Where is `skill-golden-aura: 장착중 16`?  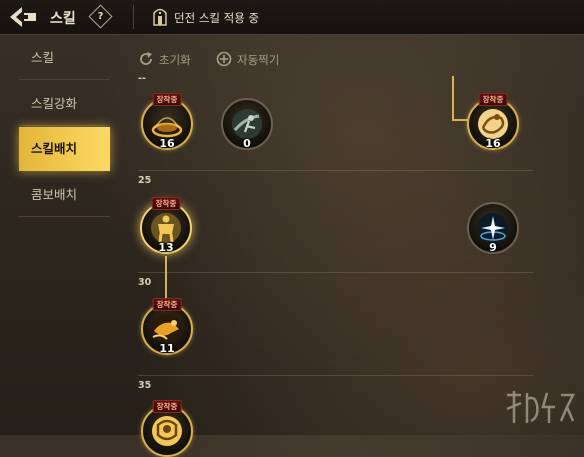
skill-golden-aura: 장착중 16 is located at coordinates (167, 121).